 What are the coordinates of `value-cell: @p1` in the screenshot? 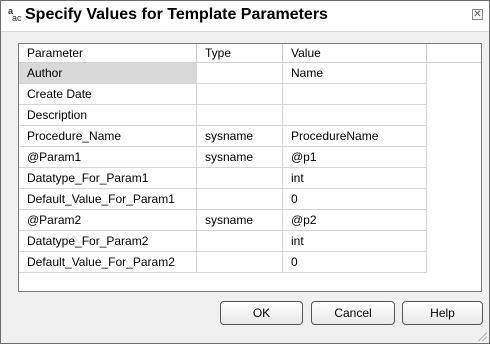 It's located at (355, 157).